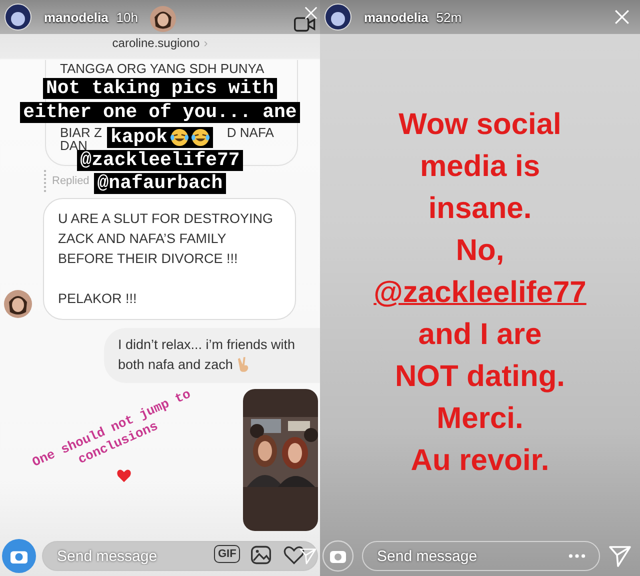 The width and height of the screenshot is (640, 576). What do you see at coordinates (311, 13) in the screenshot?
I see `close-icon` at bounding box center [311, 13].